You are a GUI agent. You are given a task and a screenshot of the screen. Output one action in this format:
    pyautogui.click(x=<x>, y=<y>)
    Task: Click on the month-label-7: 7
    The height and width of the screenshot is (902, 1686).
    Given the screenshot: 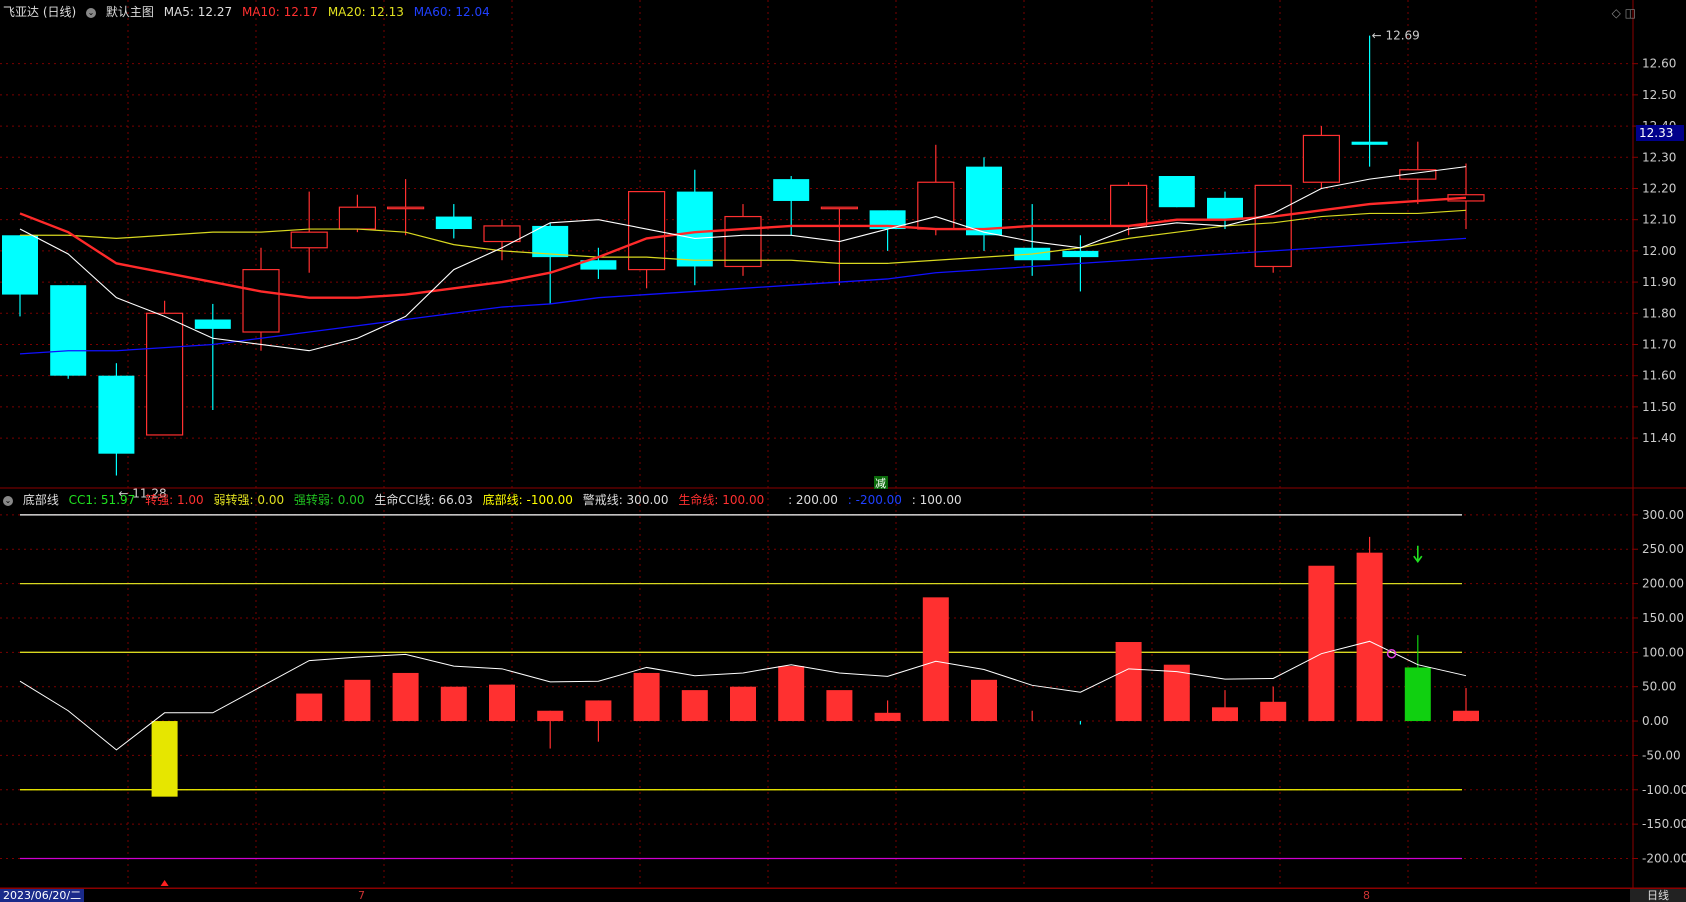 What is the action you would take?
    pyautogui.click(x=361, y=895)
    